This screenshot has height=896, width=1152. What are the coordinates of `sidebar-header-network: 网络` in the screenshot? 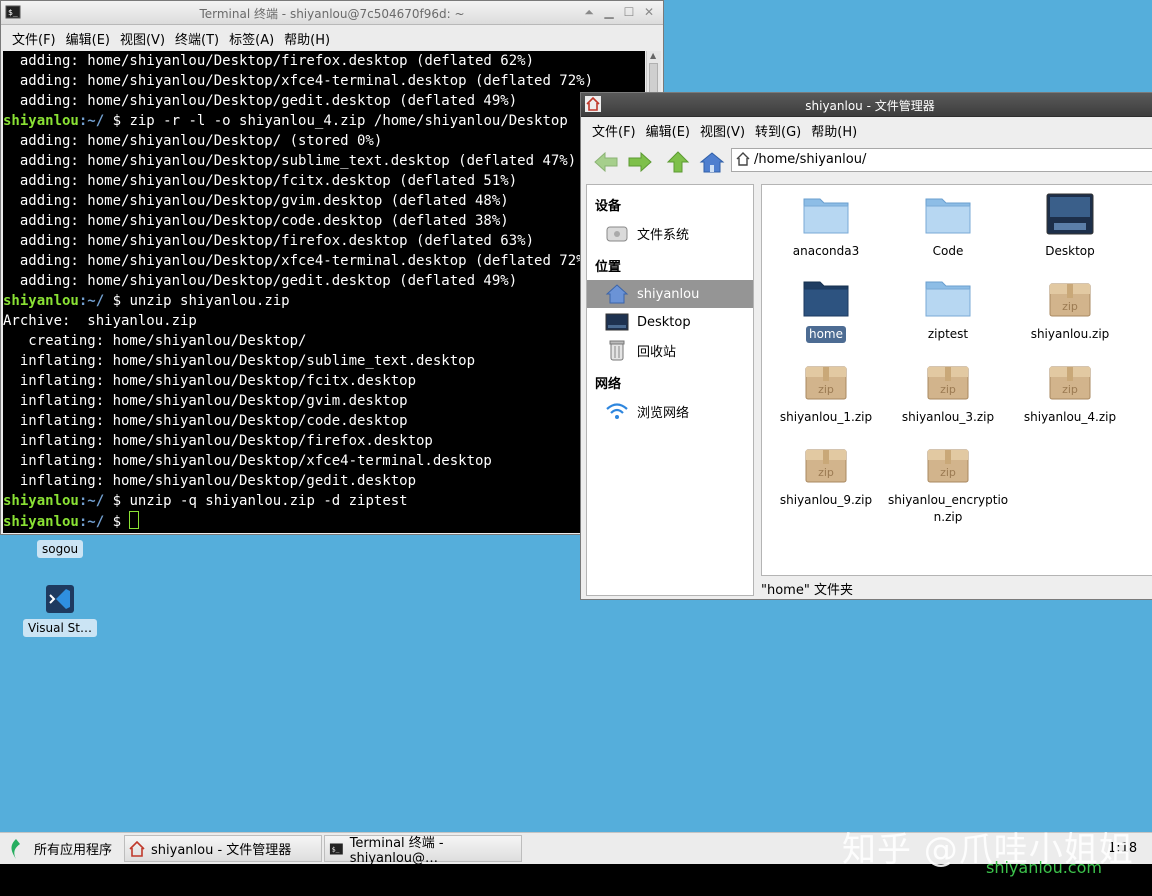 It's located at (608, 384).